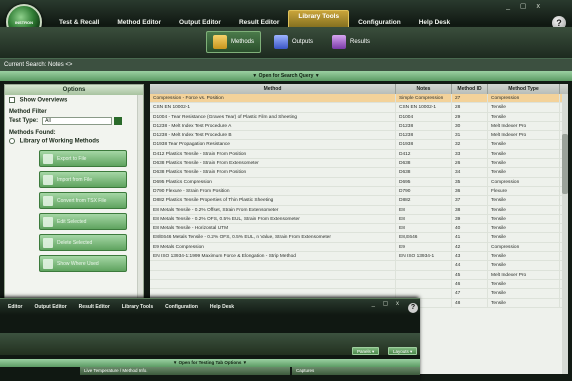 Image resolution: width=572 pixels, height=381 pixels. Describe the element at coordinates (50, 307) in the screenshot. I see `w2-menu-output-editor: Output Editor` at that location.